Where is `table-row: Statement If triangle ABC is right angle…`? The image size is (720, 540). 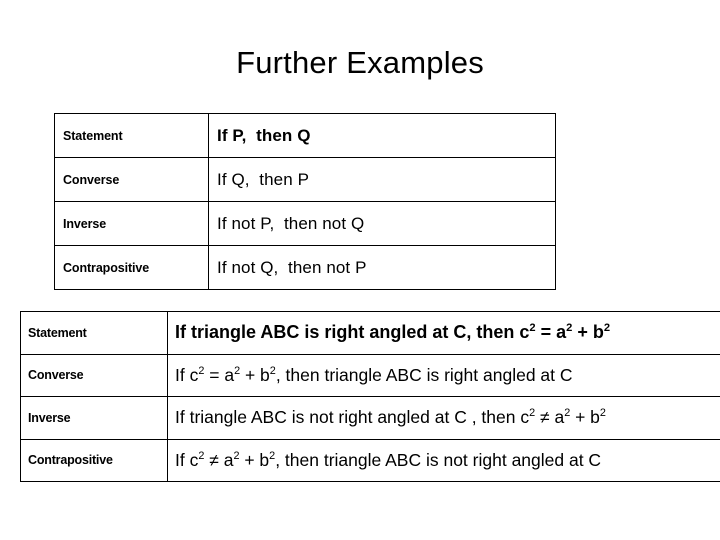 table-row: Statement If triangle ABC is right angle… is located at coordinates (370, 333).